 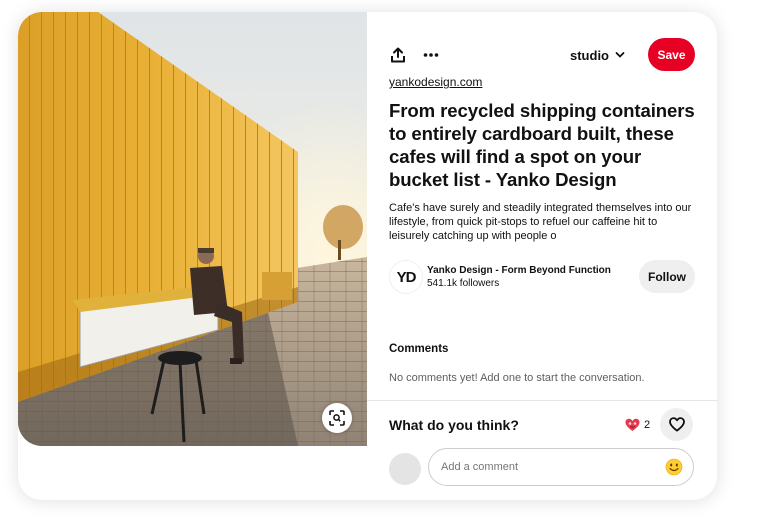 I want to click on visual-search-button, so click(x=337, y=418).